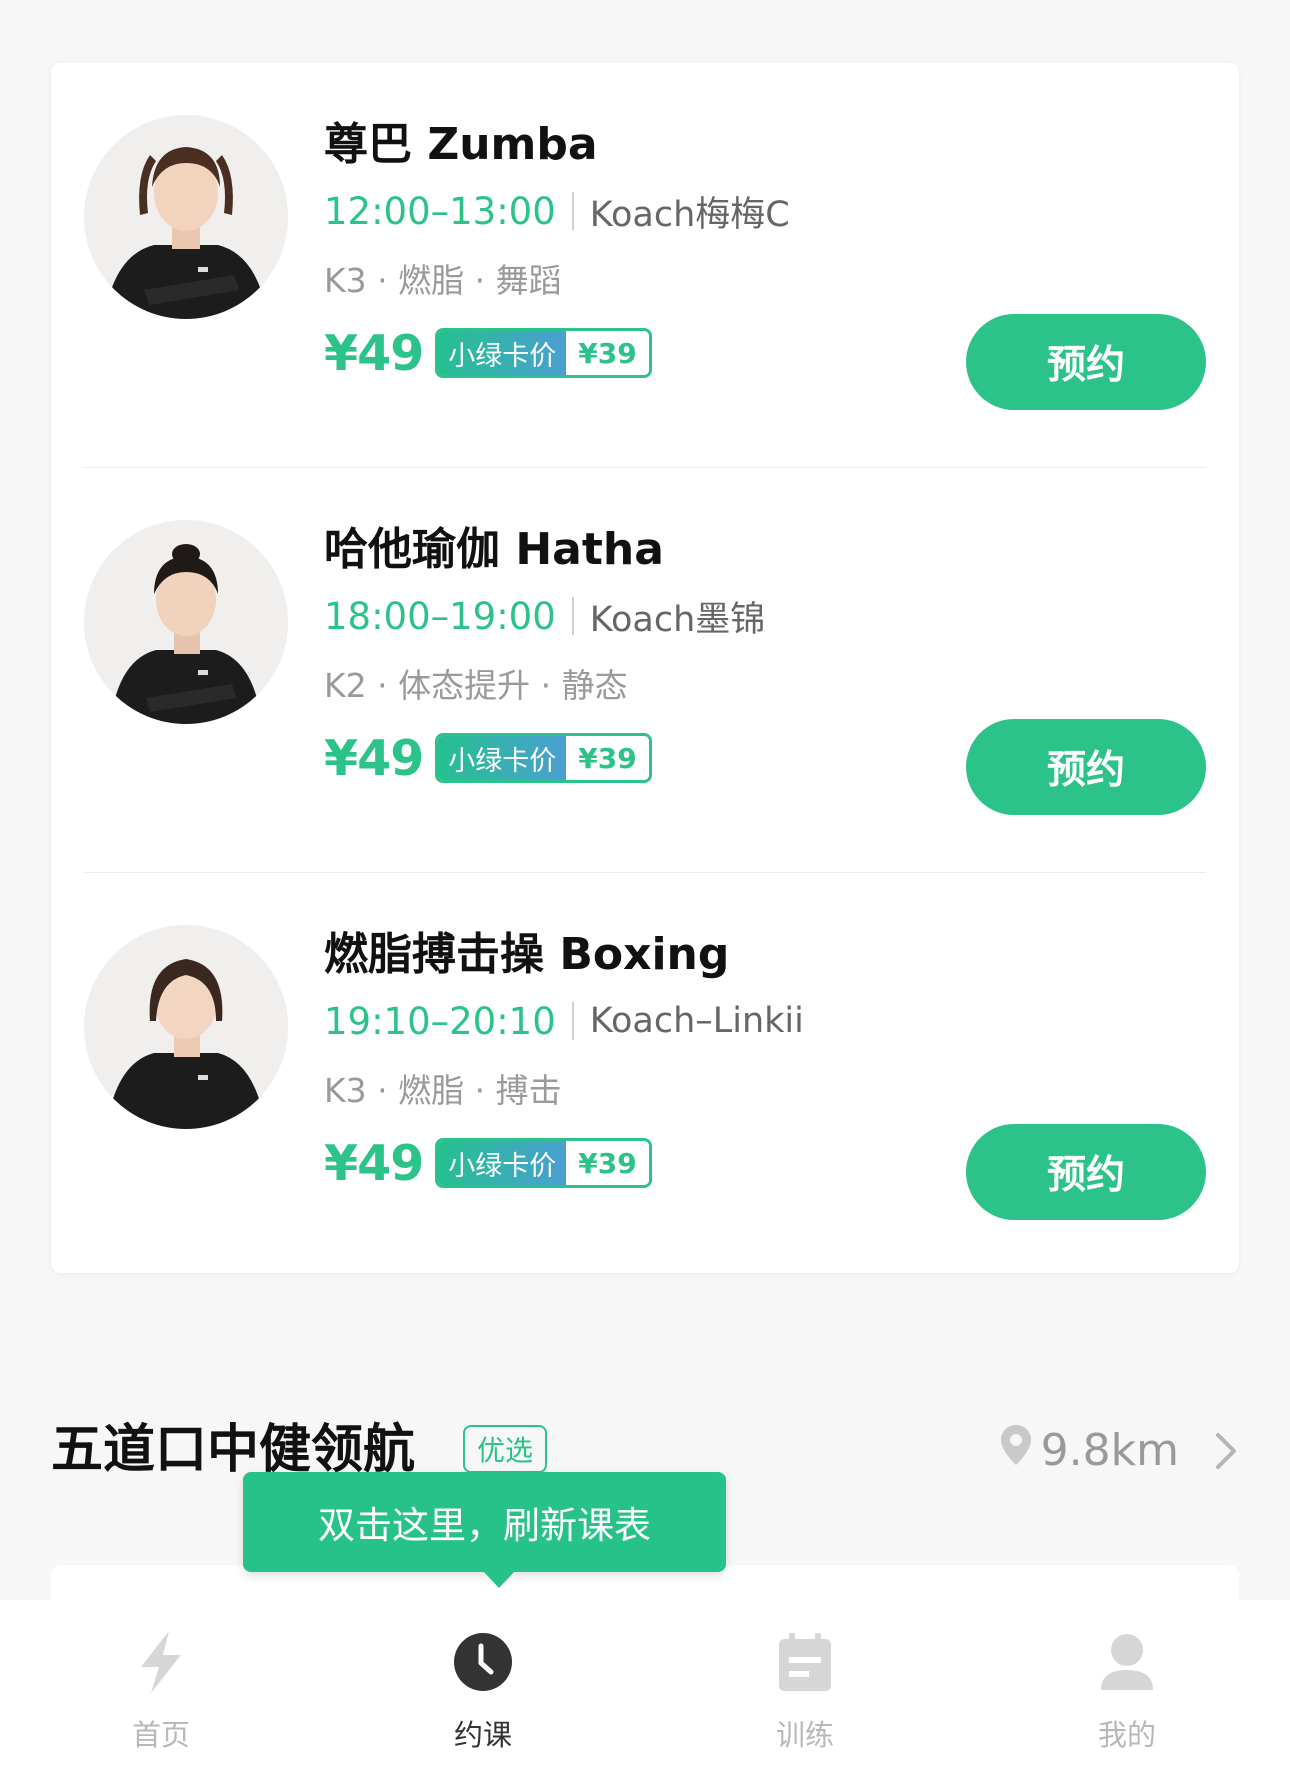  I want to click on class-tags: K2 · 体态提升 · 静态, so click(476, 685).